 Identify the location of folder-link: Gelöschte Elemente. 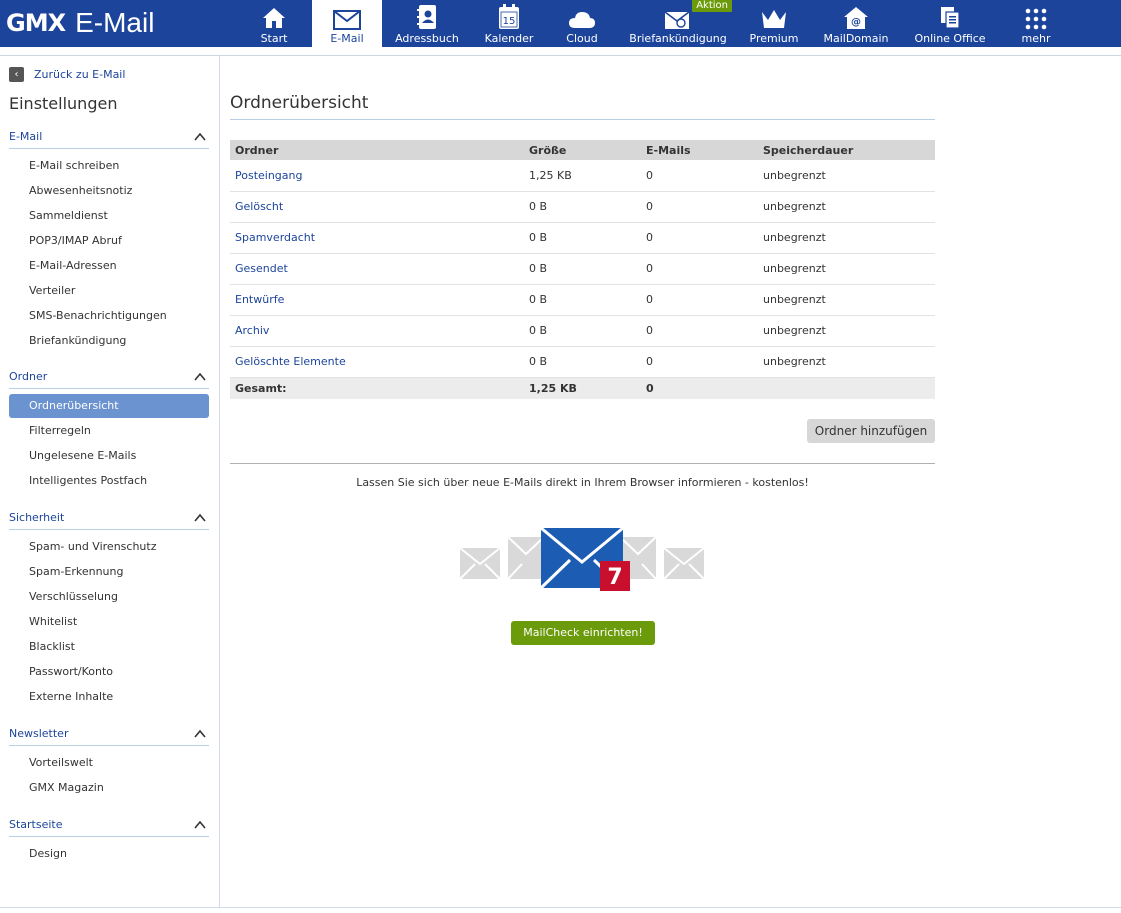
(377, 362).